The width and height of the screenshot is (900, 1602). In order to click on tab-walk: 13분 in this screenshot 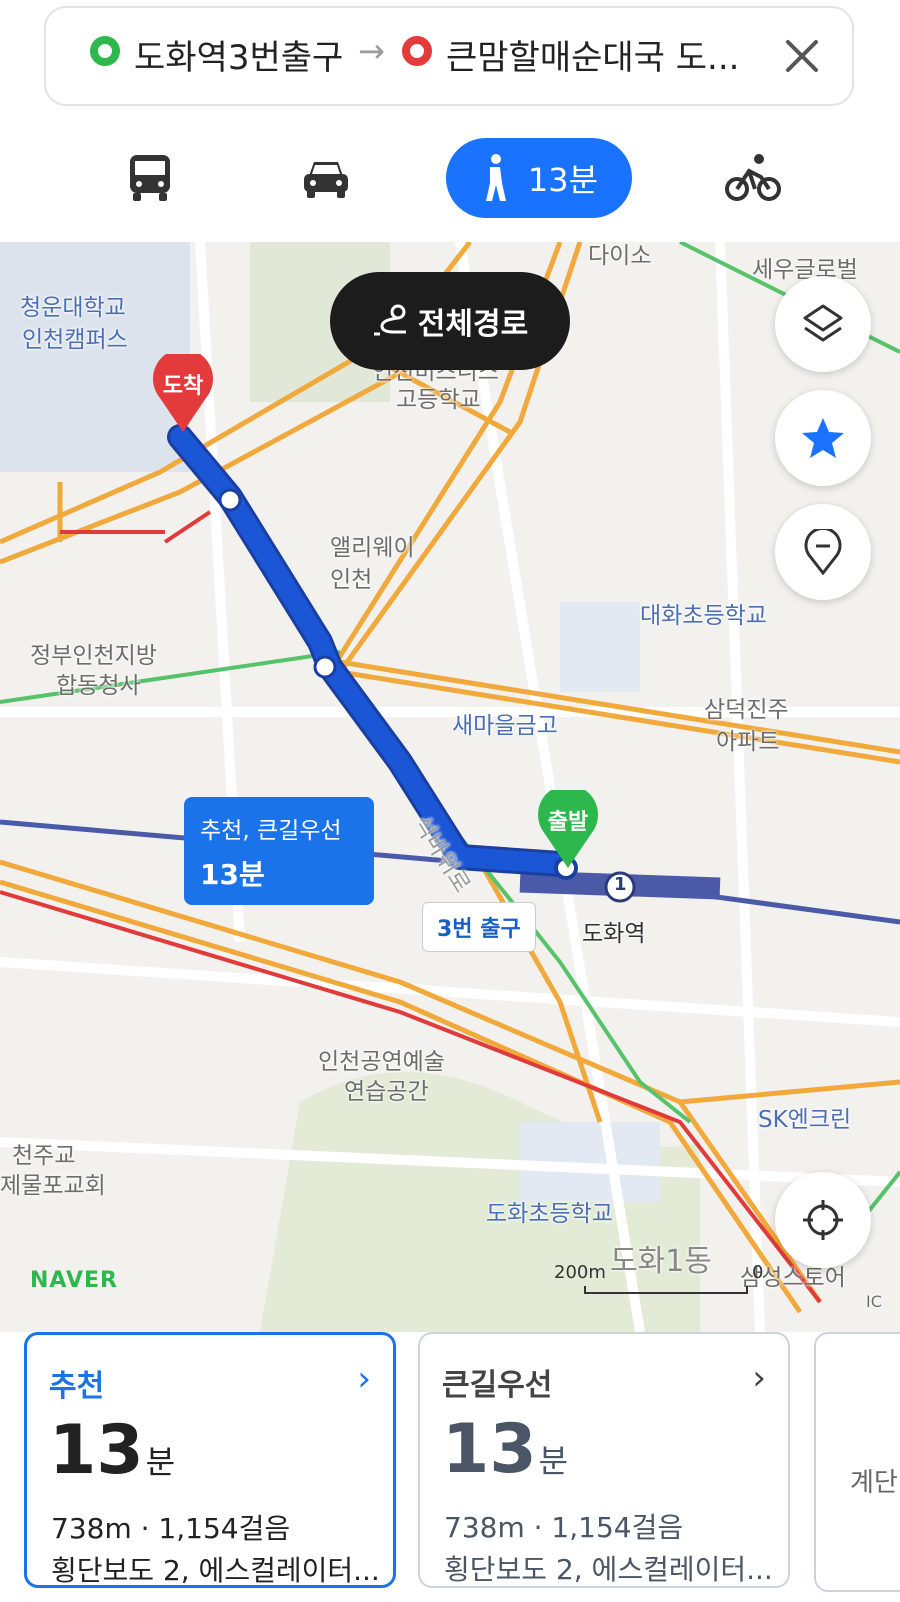, I will do `click(539, 178)`.